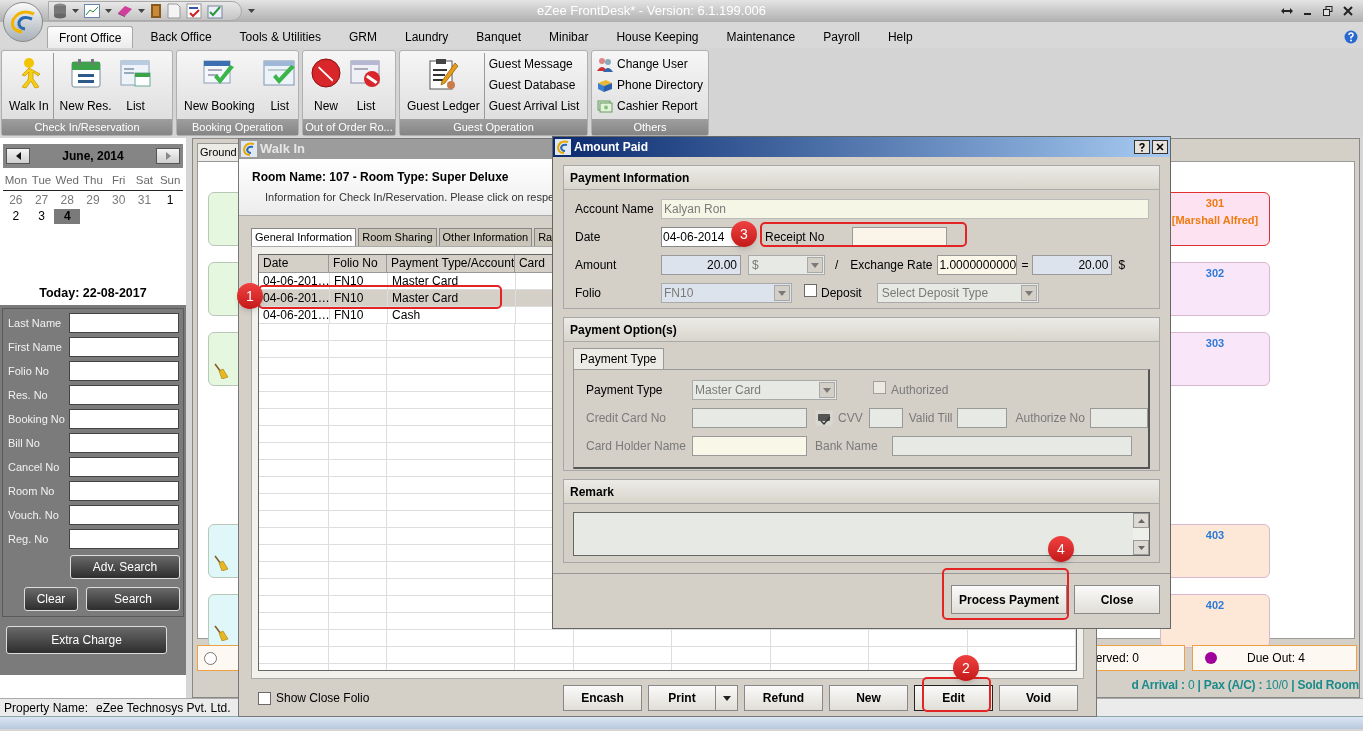  What do you see at coordinates (28, 371) in the screenshot?
I see `field-label: Folio No` at bounding box center [28, 371].